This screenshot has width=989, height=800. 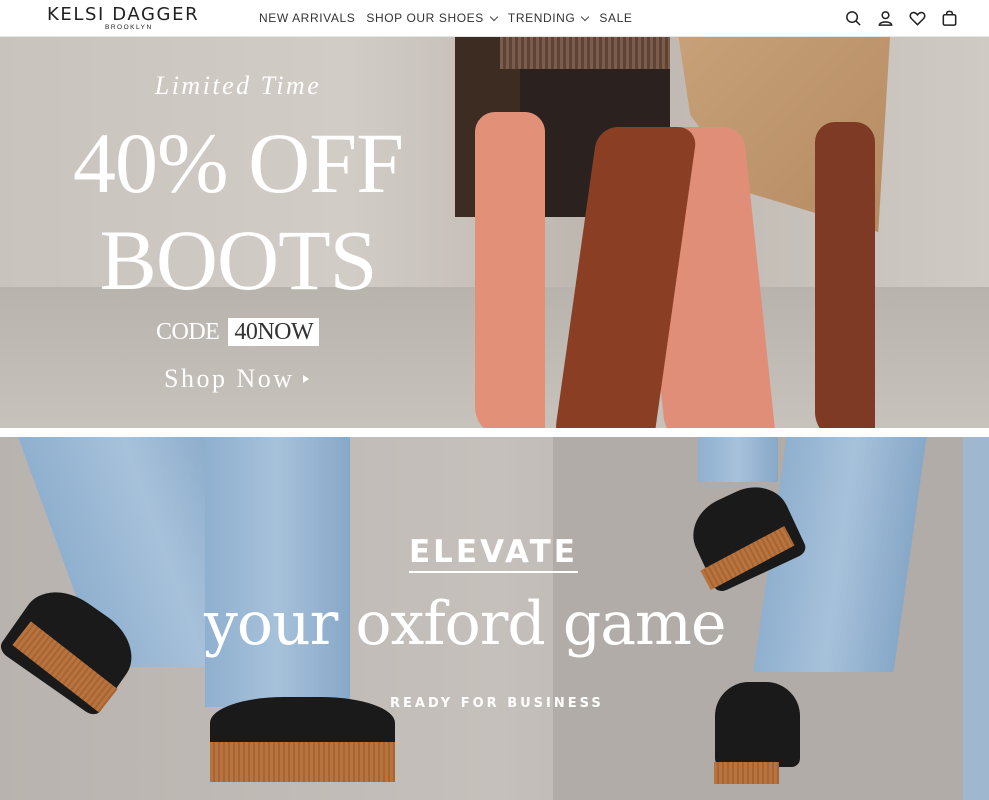 What do you see at coordinates (465, 624) in the screenshot?
I see `hero-headline: your oxford game` at bounding box center [465, 624].